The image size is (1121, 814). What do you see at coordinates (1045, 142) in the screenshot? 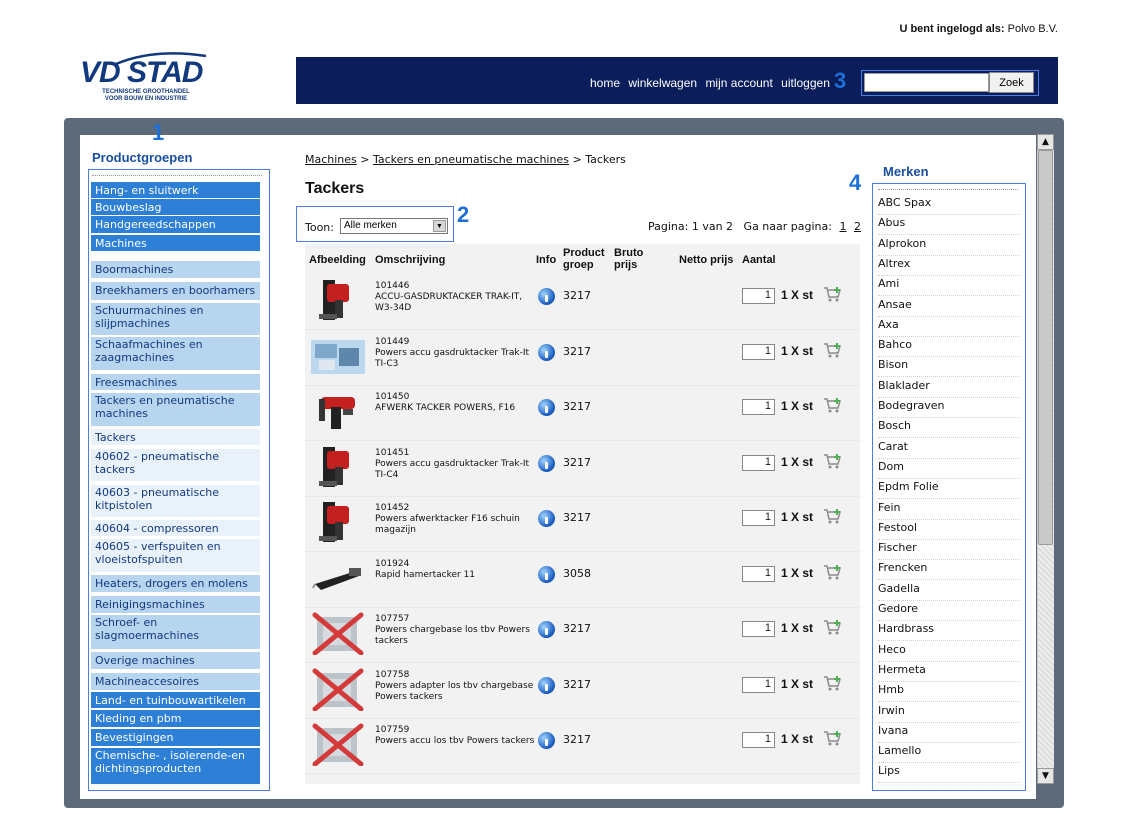
I see `scroll-up-button: ▲` at bounding box center [1045, 142].